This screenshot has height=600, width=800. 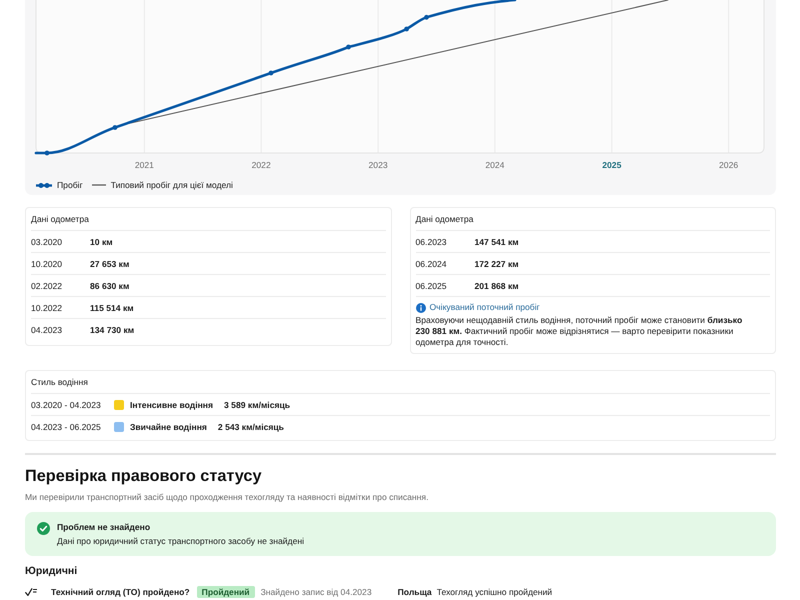 I want to click on section-heading: Перевірка правового статусу, so click(x=143, y=476).